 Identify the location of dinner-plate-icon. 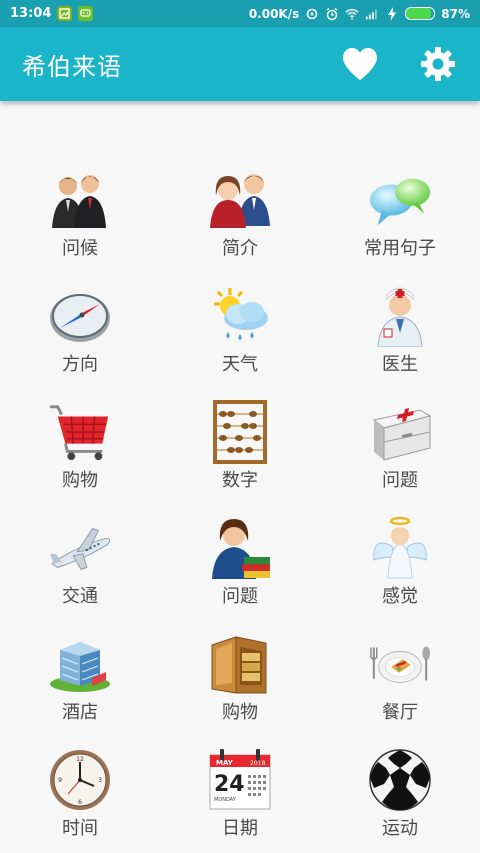
(400, 664).